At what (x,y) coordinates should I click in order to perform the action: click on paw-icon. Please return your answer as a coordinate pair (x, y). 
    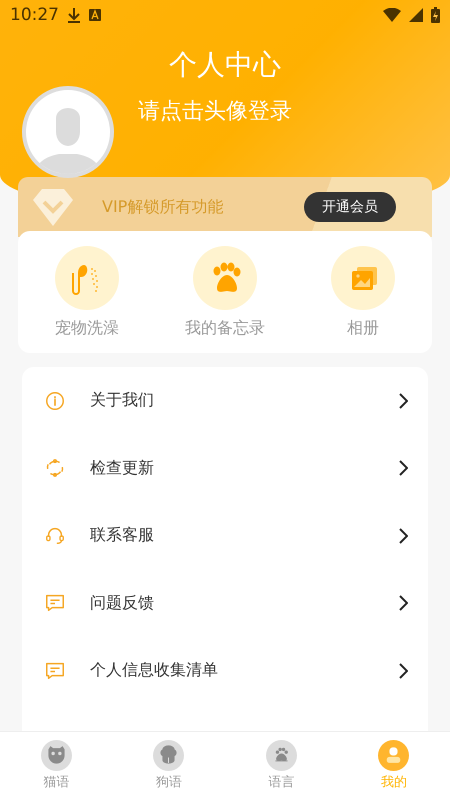
    Looking at the image, I should click on (227, 277).